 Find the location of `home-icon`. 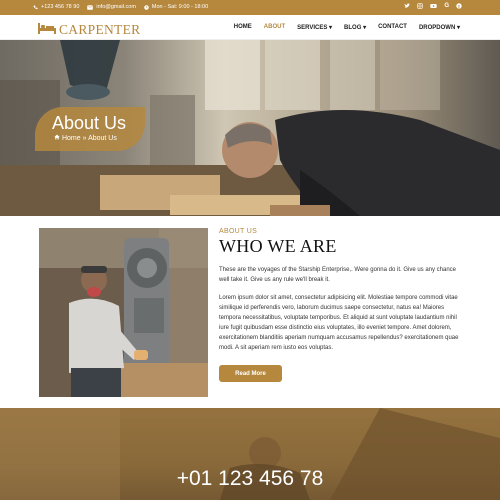

home-icon is located at coordinates (58, 138).